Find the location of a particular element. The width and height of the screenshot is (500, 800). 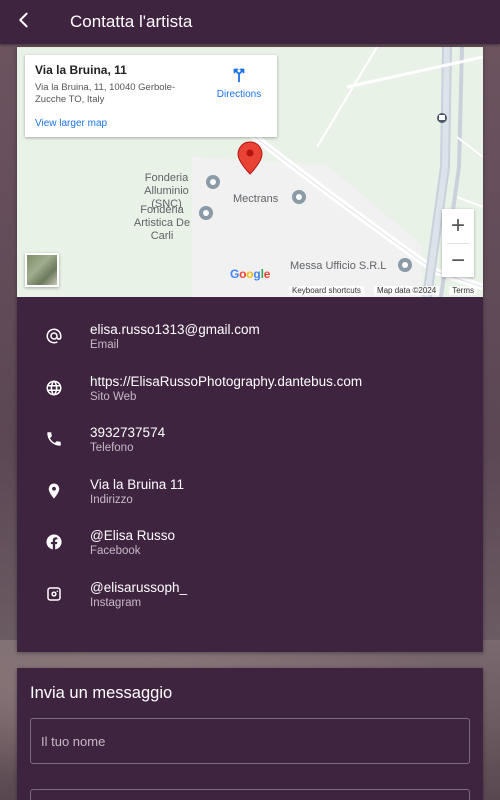

email-value: elisa.russo1313@gmail.com is located at coordinates (175, 329).